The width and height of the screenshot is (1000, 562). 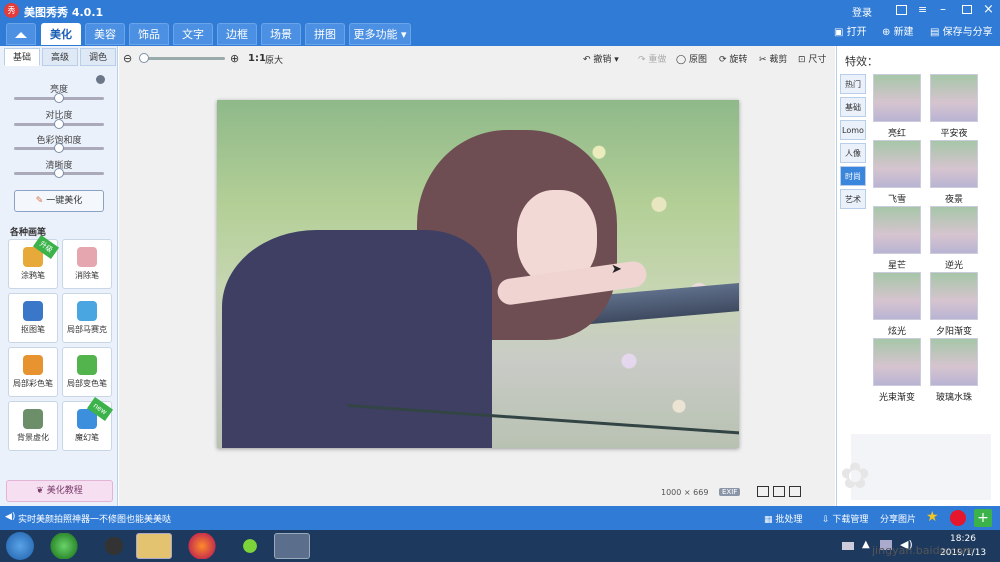 I want to click on home-tab, so click(x=21, y=34).